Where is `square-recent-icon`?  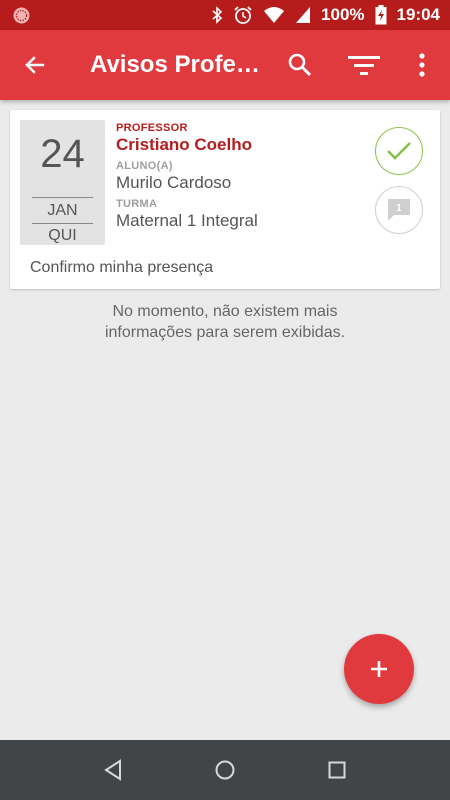
square-recent-icon is located at coordinates (337, 770).